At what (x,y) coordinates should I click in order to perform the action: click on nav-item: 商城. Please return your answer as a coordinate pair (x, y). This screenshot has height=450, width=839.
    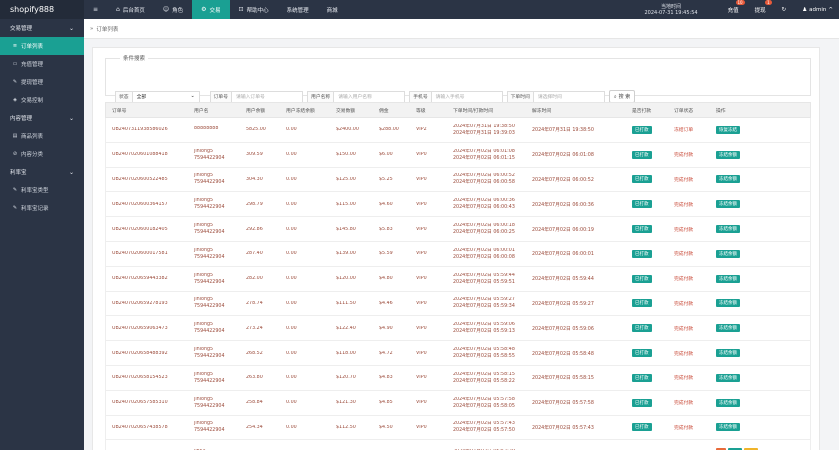
    Looking at the image, I should click on (332, 9).